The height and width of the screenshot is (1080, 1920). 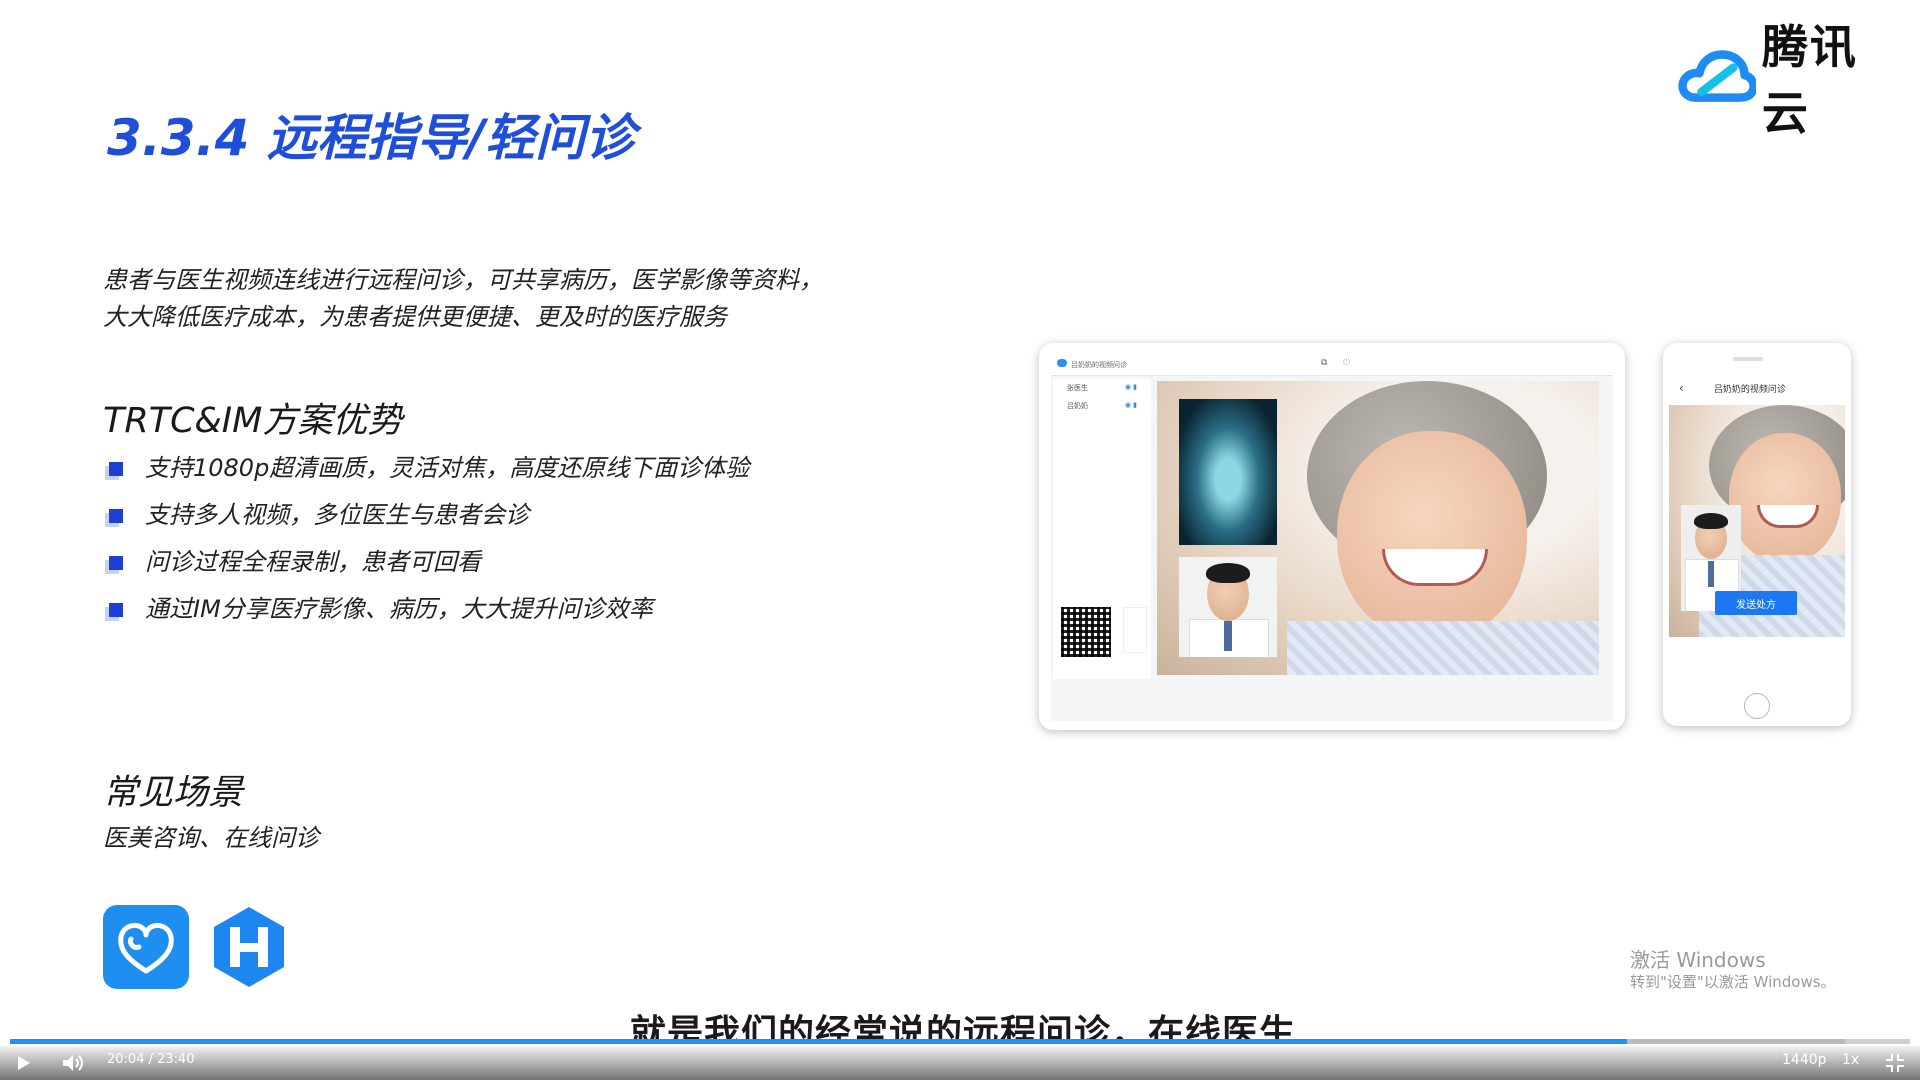 I want to click on time-readout: 20:04 / 23:40, so click(x=151, y=1059).